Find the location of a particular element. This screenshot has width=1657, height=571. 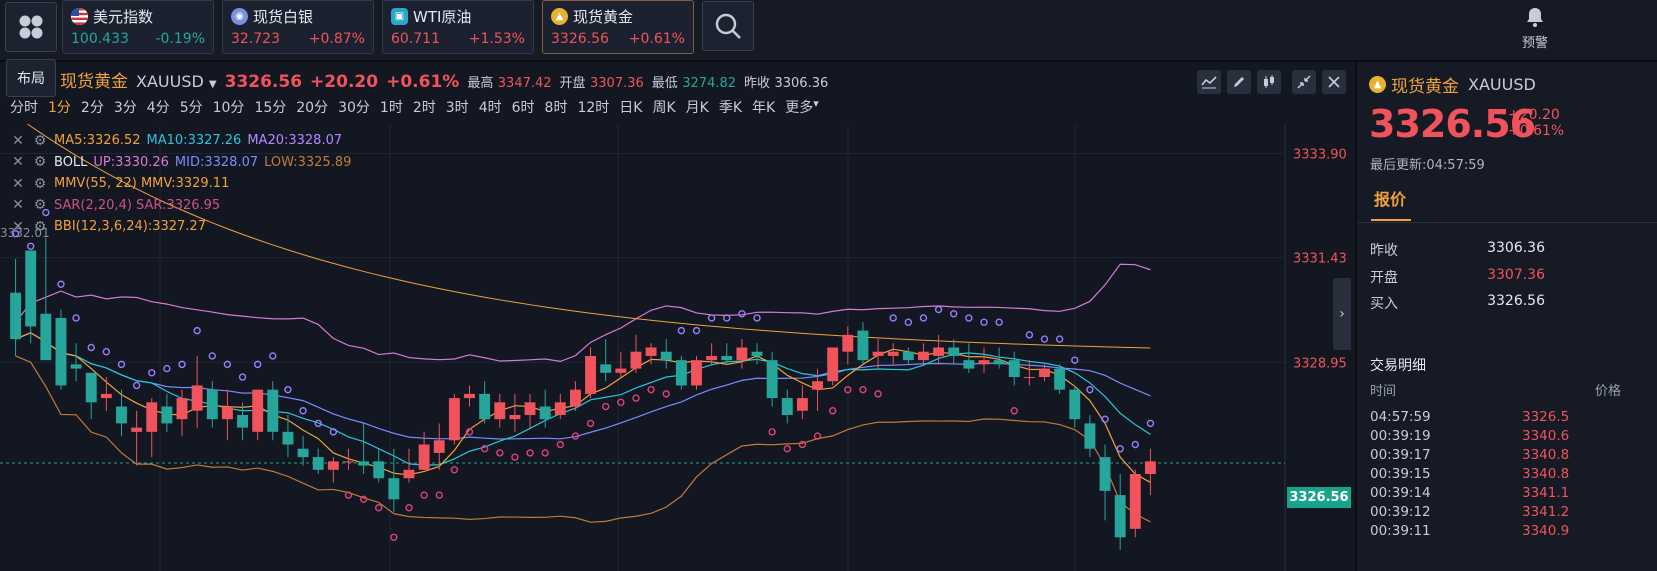

caret-down-icon: ▾ is located at coordinates (816, 103).